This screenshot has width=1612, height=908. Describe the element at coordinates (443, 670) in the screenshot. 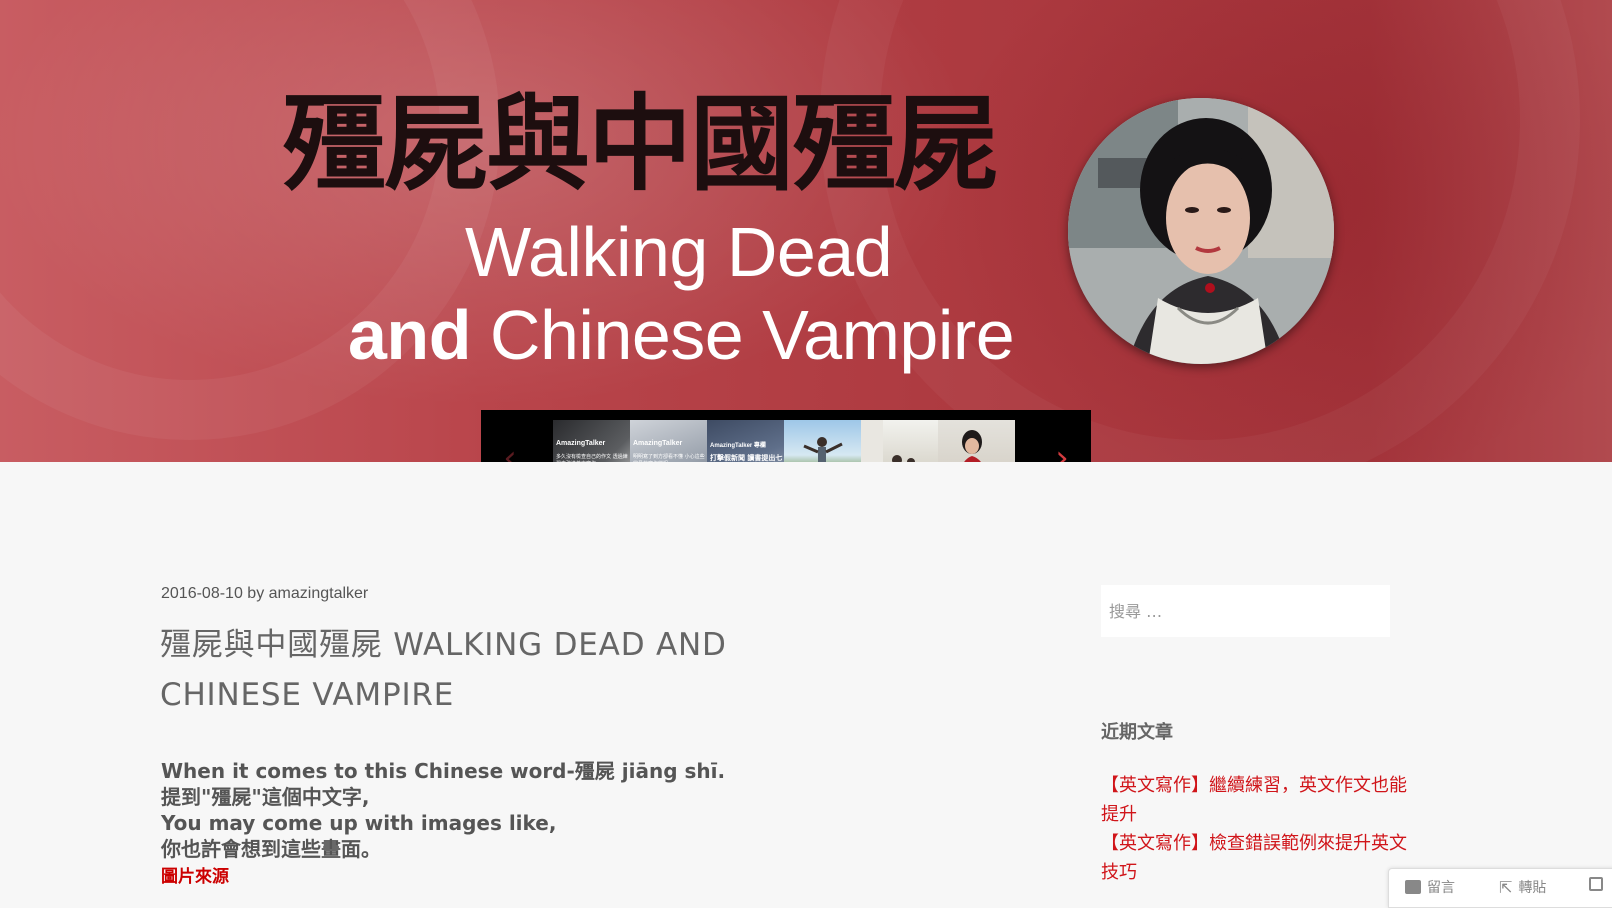

I see `post-title: 殭屍與中國殭屍 WALKING DEAD AND CHINESE VAMPIRE` at that location.